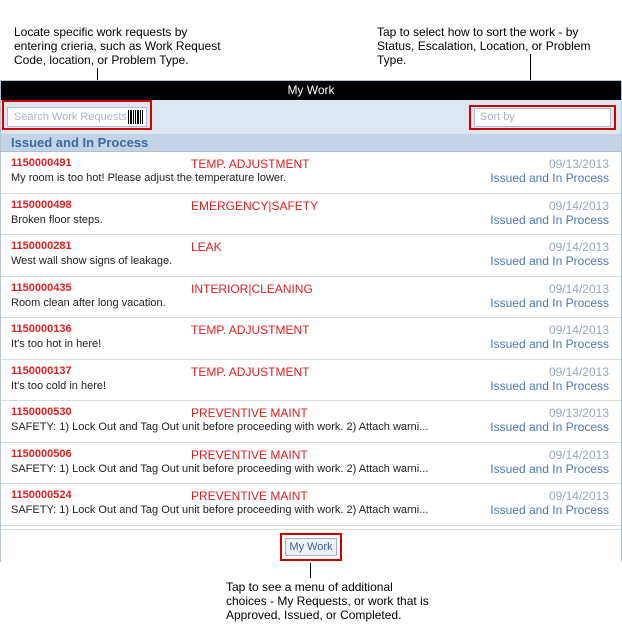 The width and height of the screenshot is (622, 641). Describe the element at coordinates (41, 204) in the screenshot. I see `work-request-code: 1150000498` at that location.